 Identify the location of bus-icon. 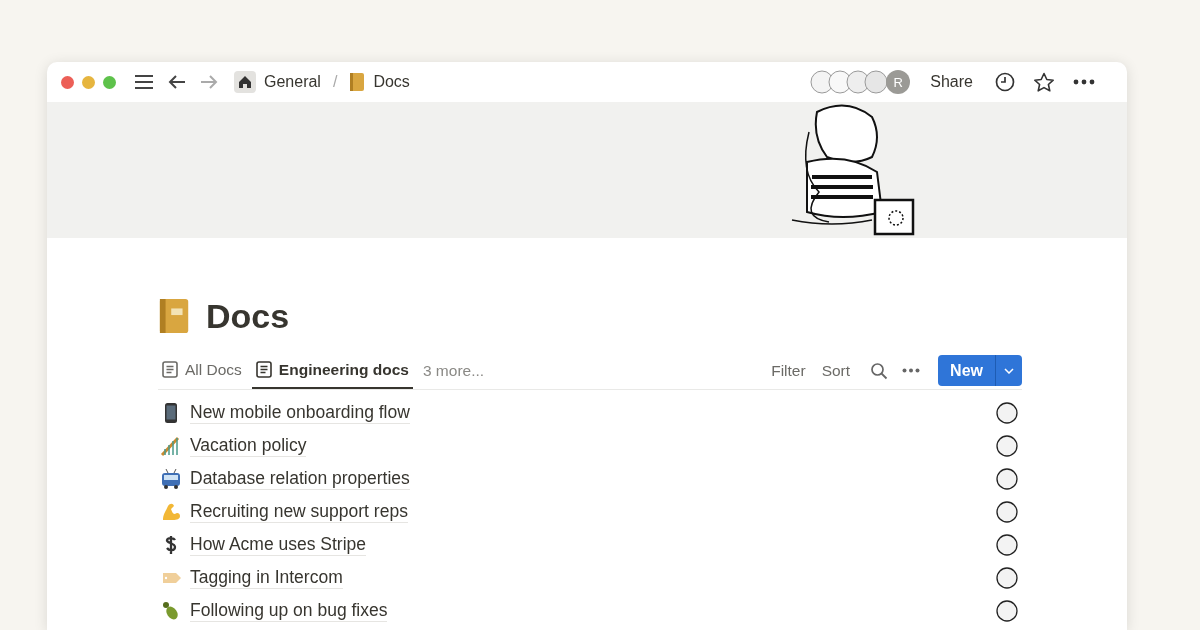
(171, 478).